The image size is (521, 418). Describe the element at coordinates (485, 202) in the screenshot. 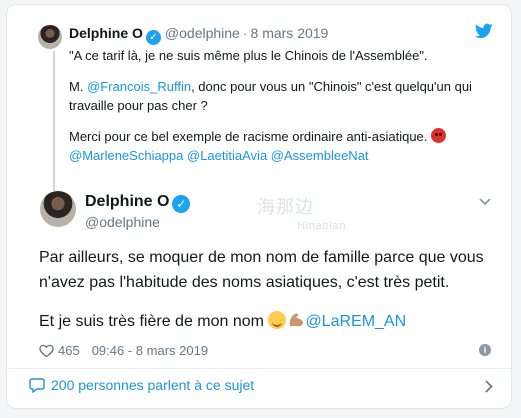

I see `chevron-down-icon` at that location.